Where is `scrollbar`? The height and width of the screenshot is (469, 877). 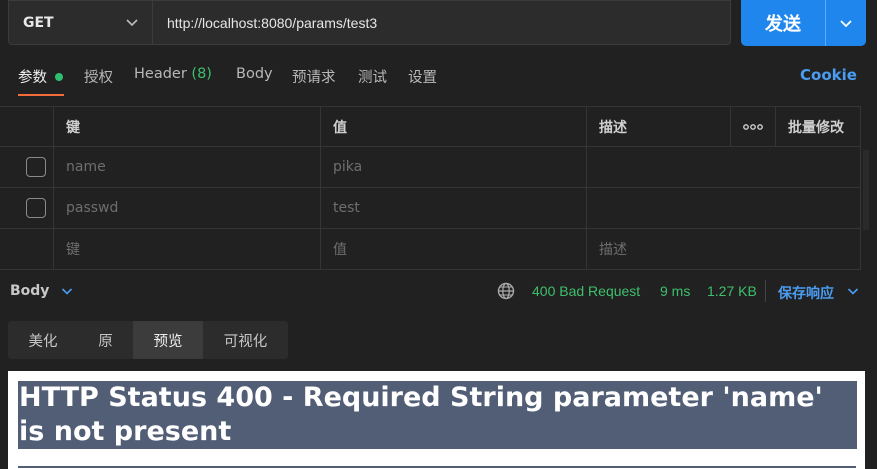
scrollbar is located at coordinates (866, 190).